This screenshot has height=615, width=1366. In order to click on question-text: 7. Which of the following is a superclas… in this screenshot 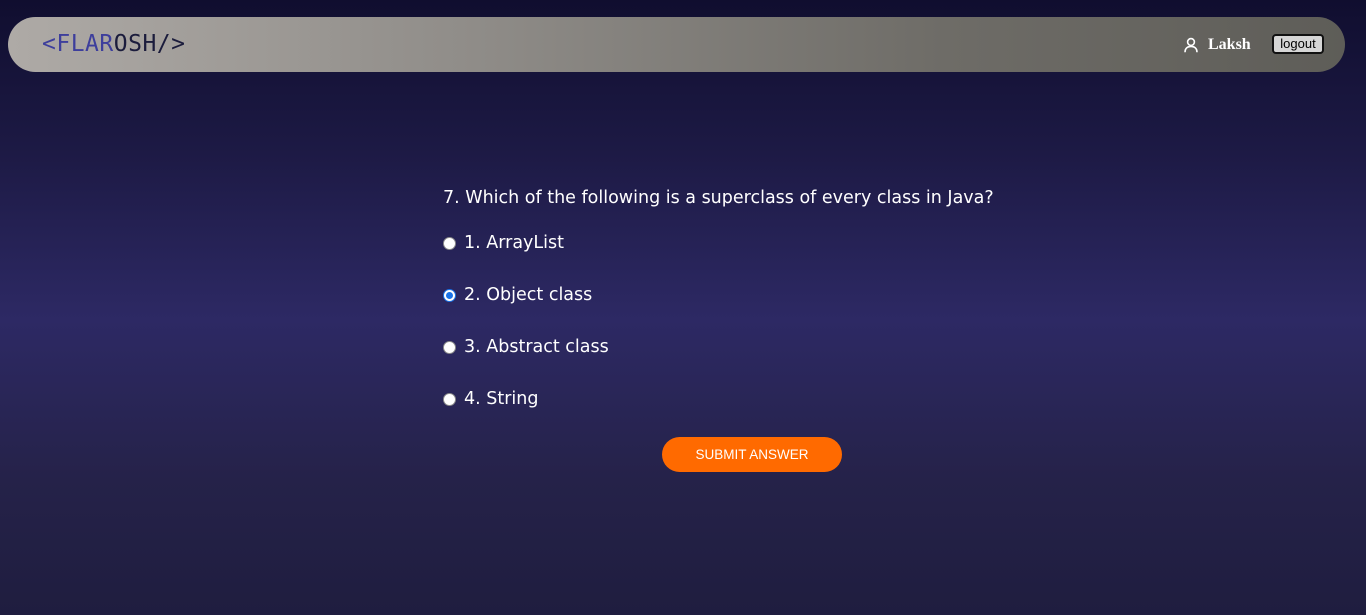, I will do `click(718, 198)`.